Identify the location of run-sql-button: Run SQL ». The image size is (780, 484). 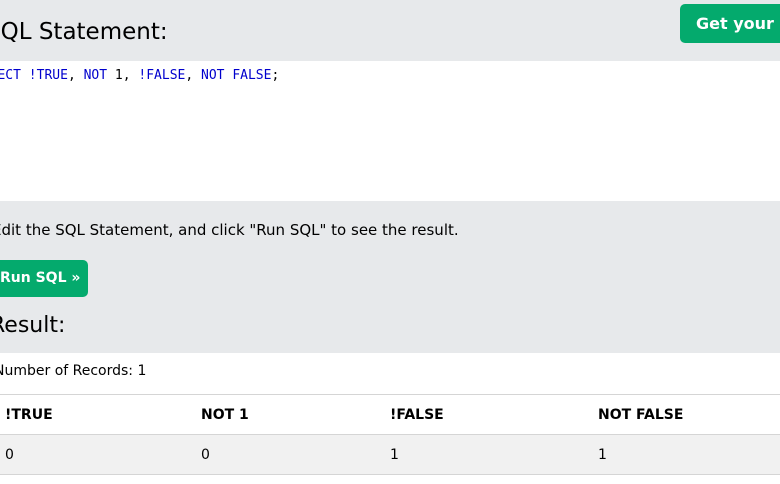
(44, 278).